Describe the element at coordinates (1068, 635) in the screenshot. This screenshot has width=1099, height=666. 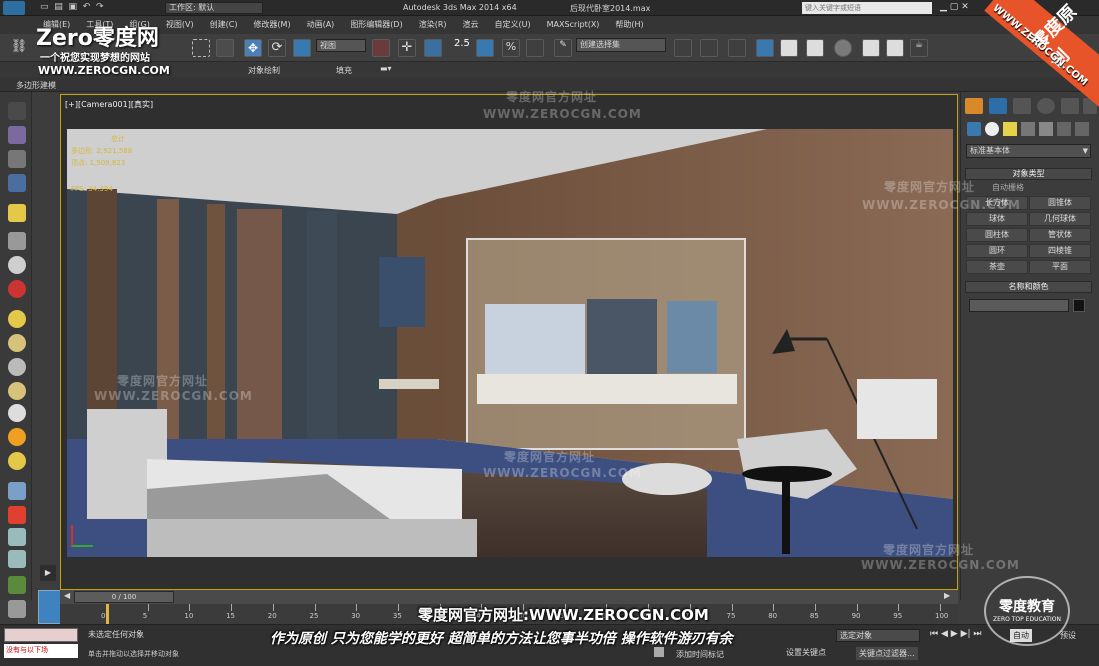
I see `time-configuration-button: 预设` at that location.